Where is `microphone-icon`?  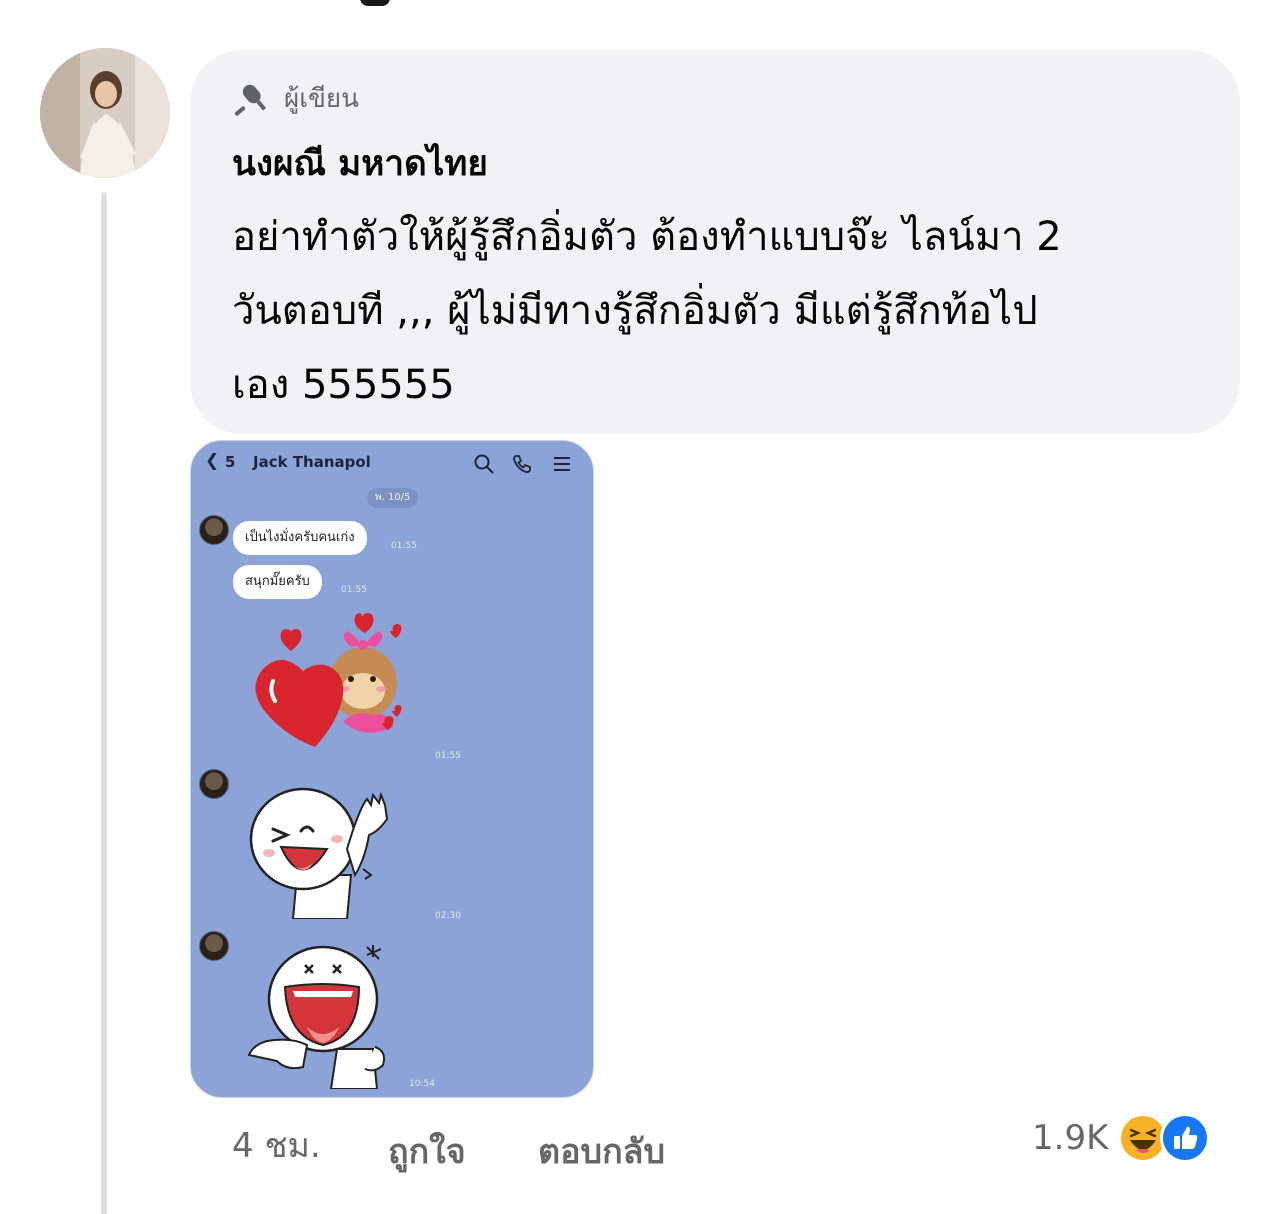 microphone-icon is located at coordinates (250, 100).